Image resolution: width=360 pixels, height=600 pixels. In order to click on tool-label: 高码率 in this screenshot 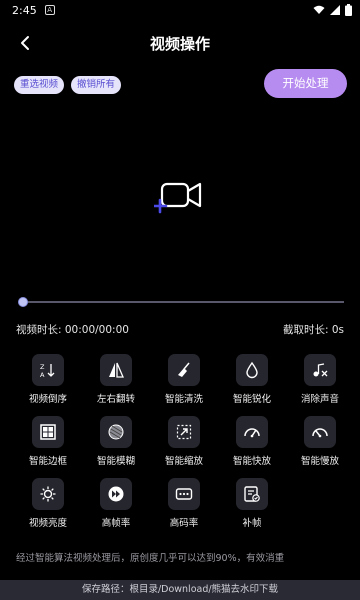, I will do `click(184, 523)`.